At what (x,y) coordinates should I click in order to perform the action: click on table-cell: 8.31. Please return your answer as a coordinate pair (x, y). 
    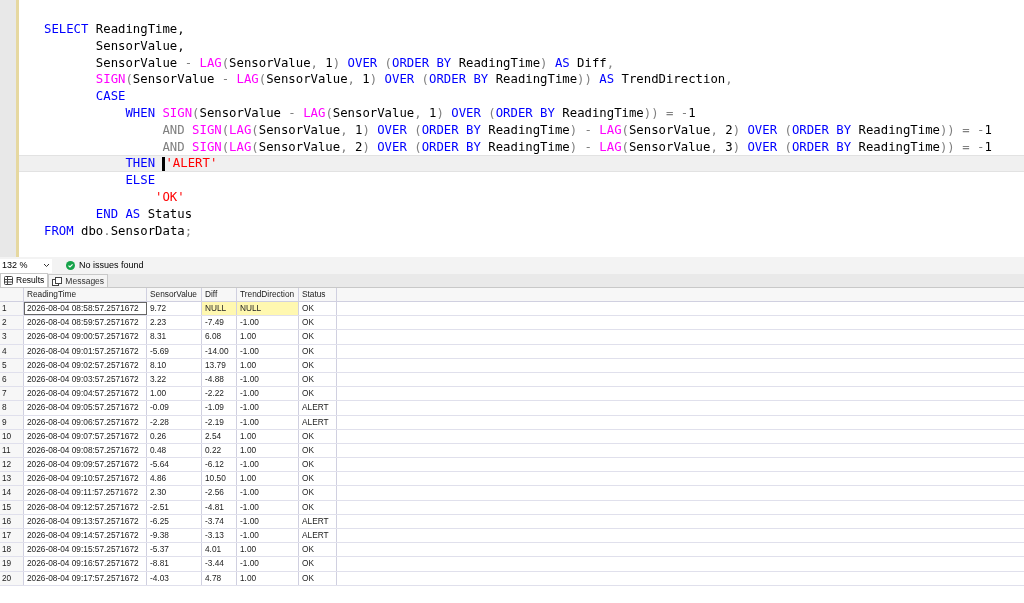
    Looking at the image, I should click on (174, 337).